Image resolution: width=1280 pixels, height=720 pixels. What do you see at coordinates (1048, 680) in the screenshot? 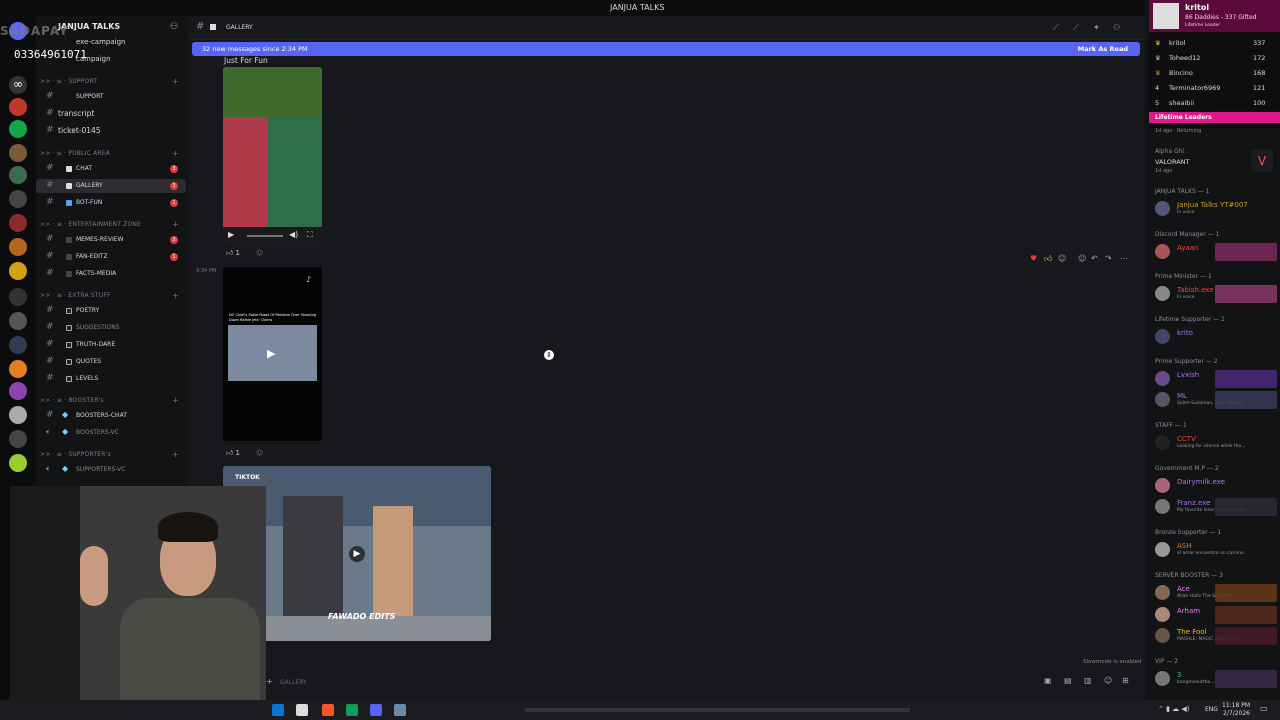
I see `gift-icon: ▣` at bounding box center [1048, 680].